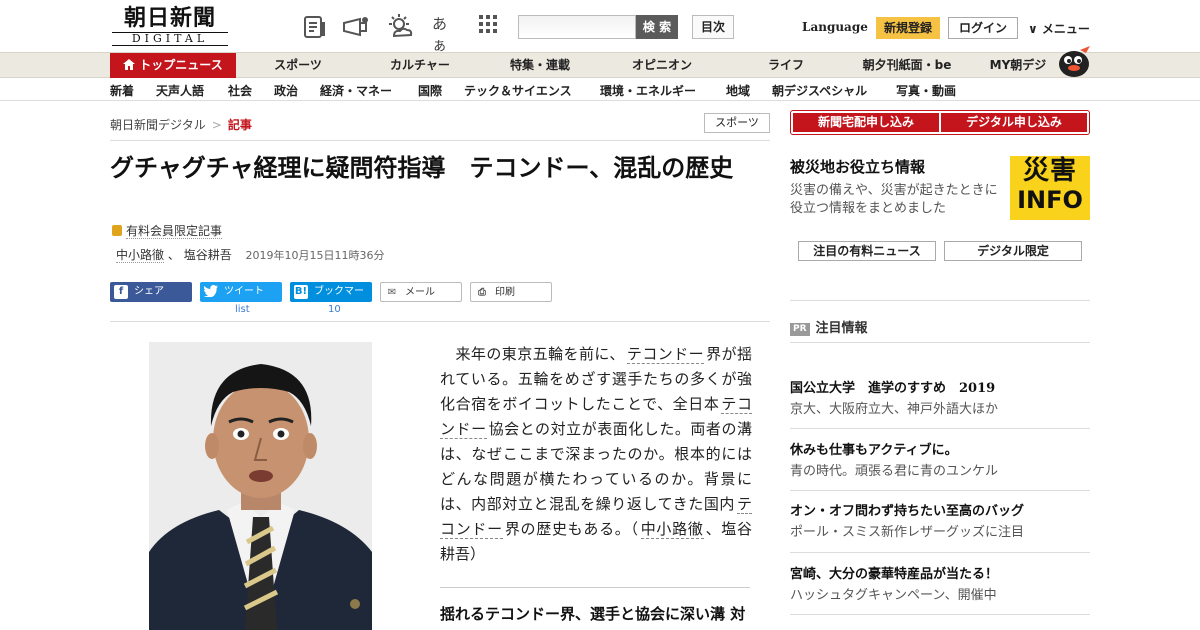 The height and width of the screenshot is (630, 1200). Describe the element at coordinates (800, 329) in the screenshot. I see `pr-badge: PR` at that location.